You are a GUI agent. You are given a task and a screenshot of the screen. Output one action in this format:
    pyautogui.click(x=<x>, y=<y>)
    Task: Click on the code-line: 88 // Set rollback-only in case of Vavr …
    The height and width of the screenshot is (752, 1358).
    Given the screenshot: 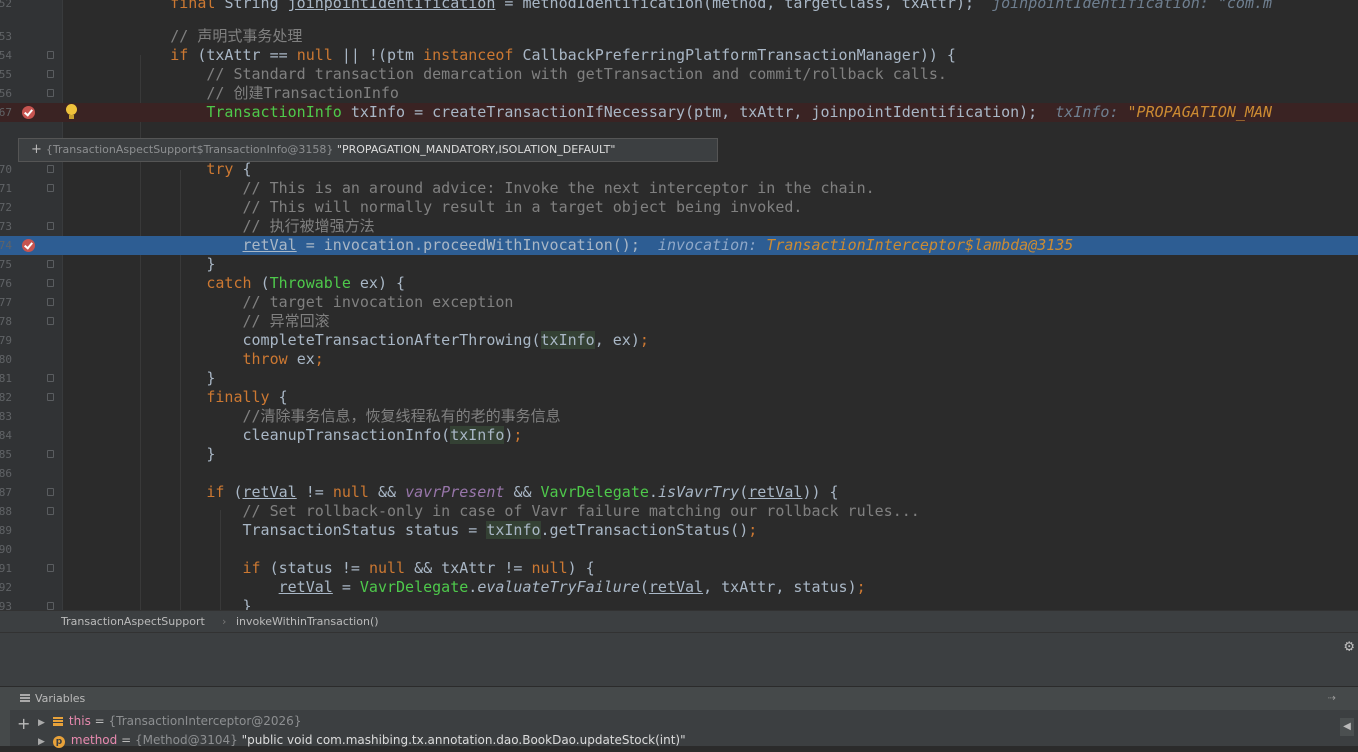 What is the action you would take?
    pyautogui.click(x=679, y=511)
    